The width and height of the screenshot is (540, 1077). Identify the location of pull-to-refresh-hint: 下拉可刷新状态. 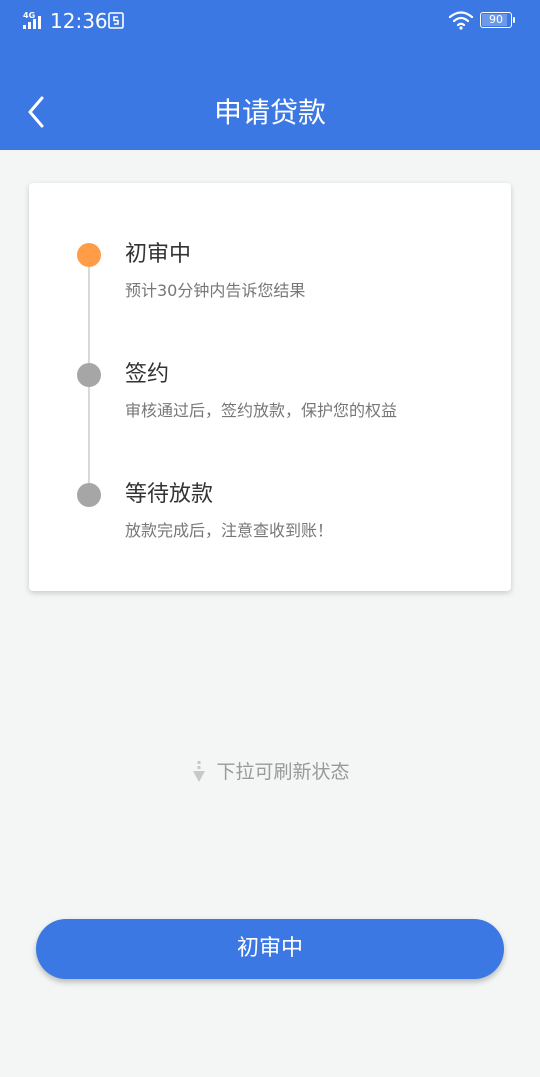
(270, 773).